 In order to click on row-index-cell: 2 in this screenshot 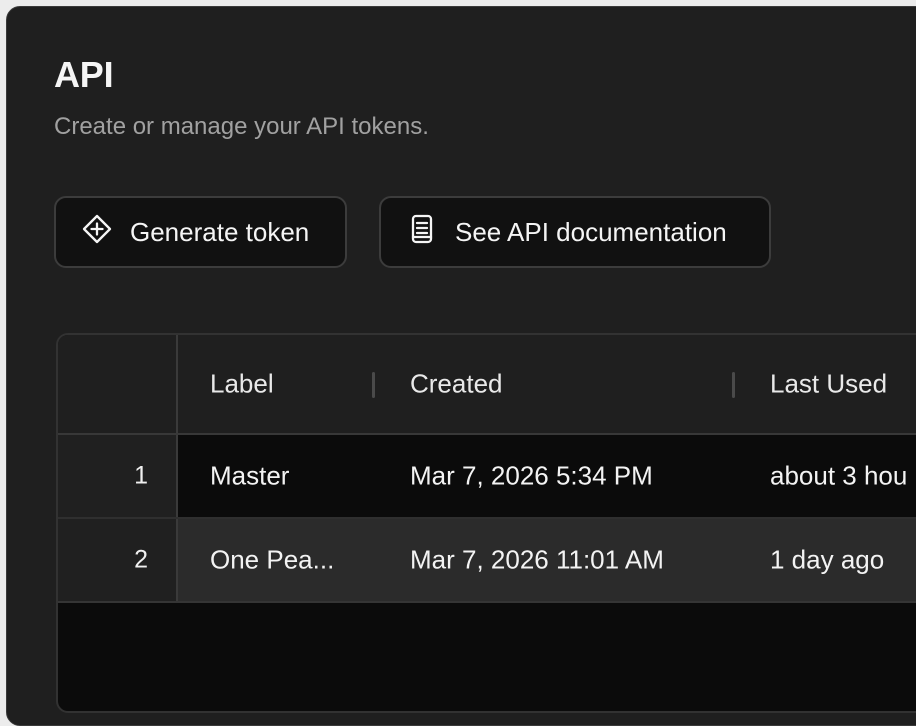, I will do `click(118, 560)`.